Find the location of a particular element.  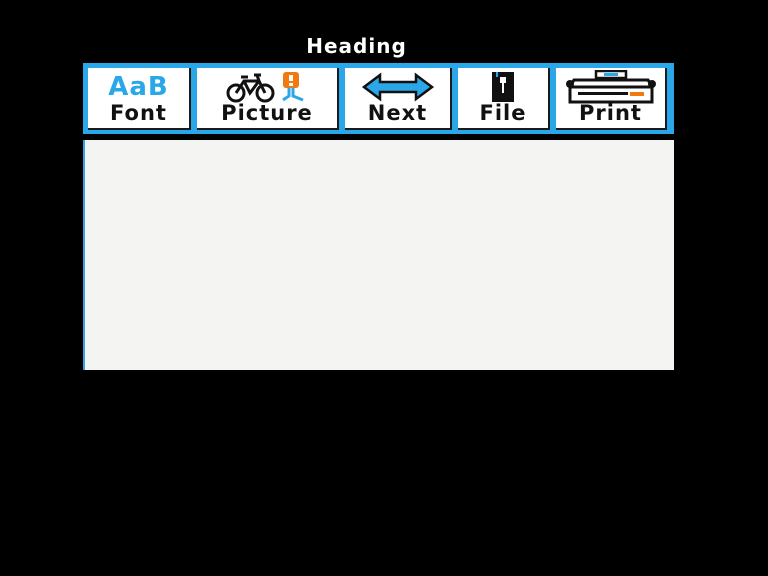

next-button: Next is located at coordinates (398, 99).